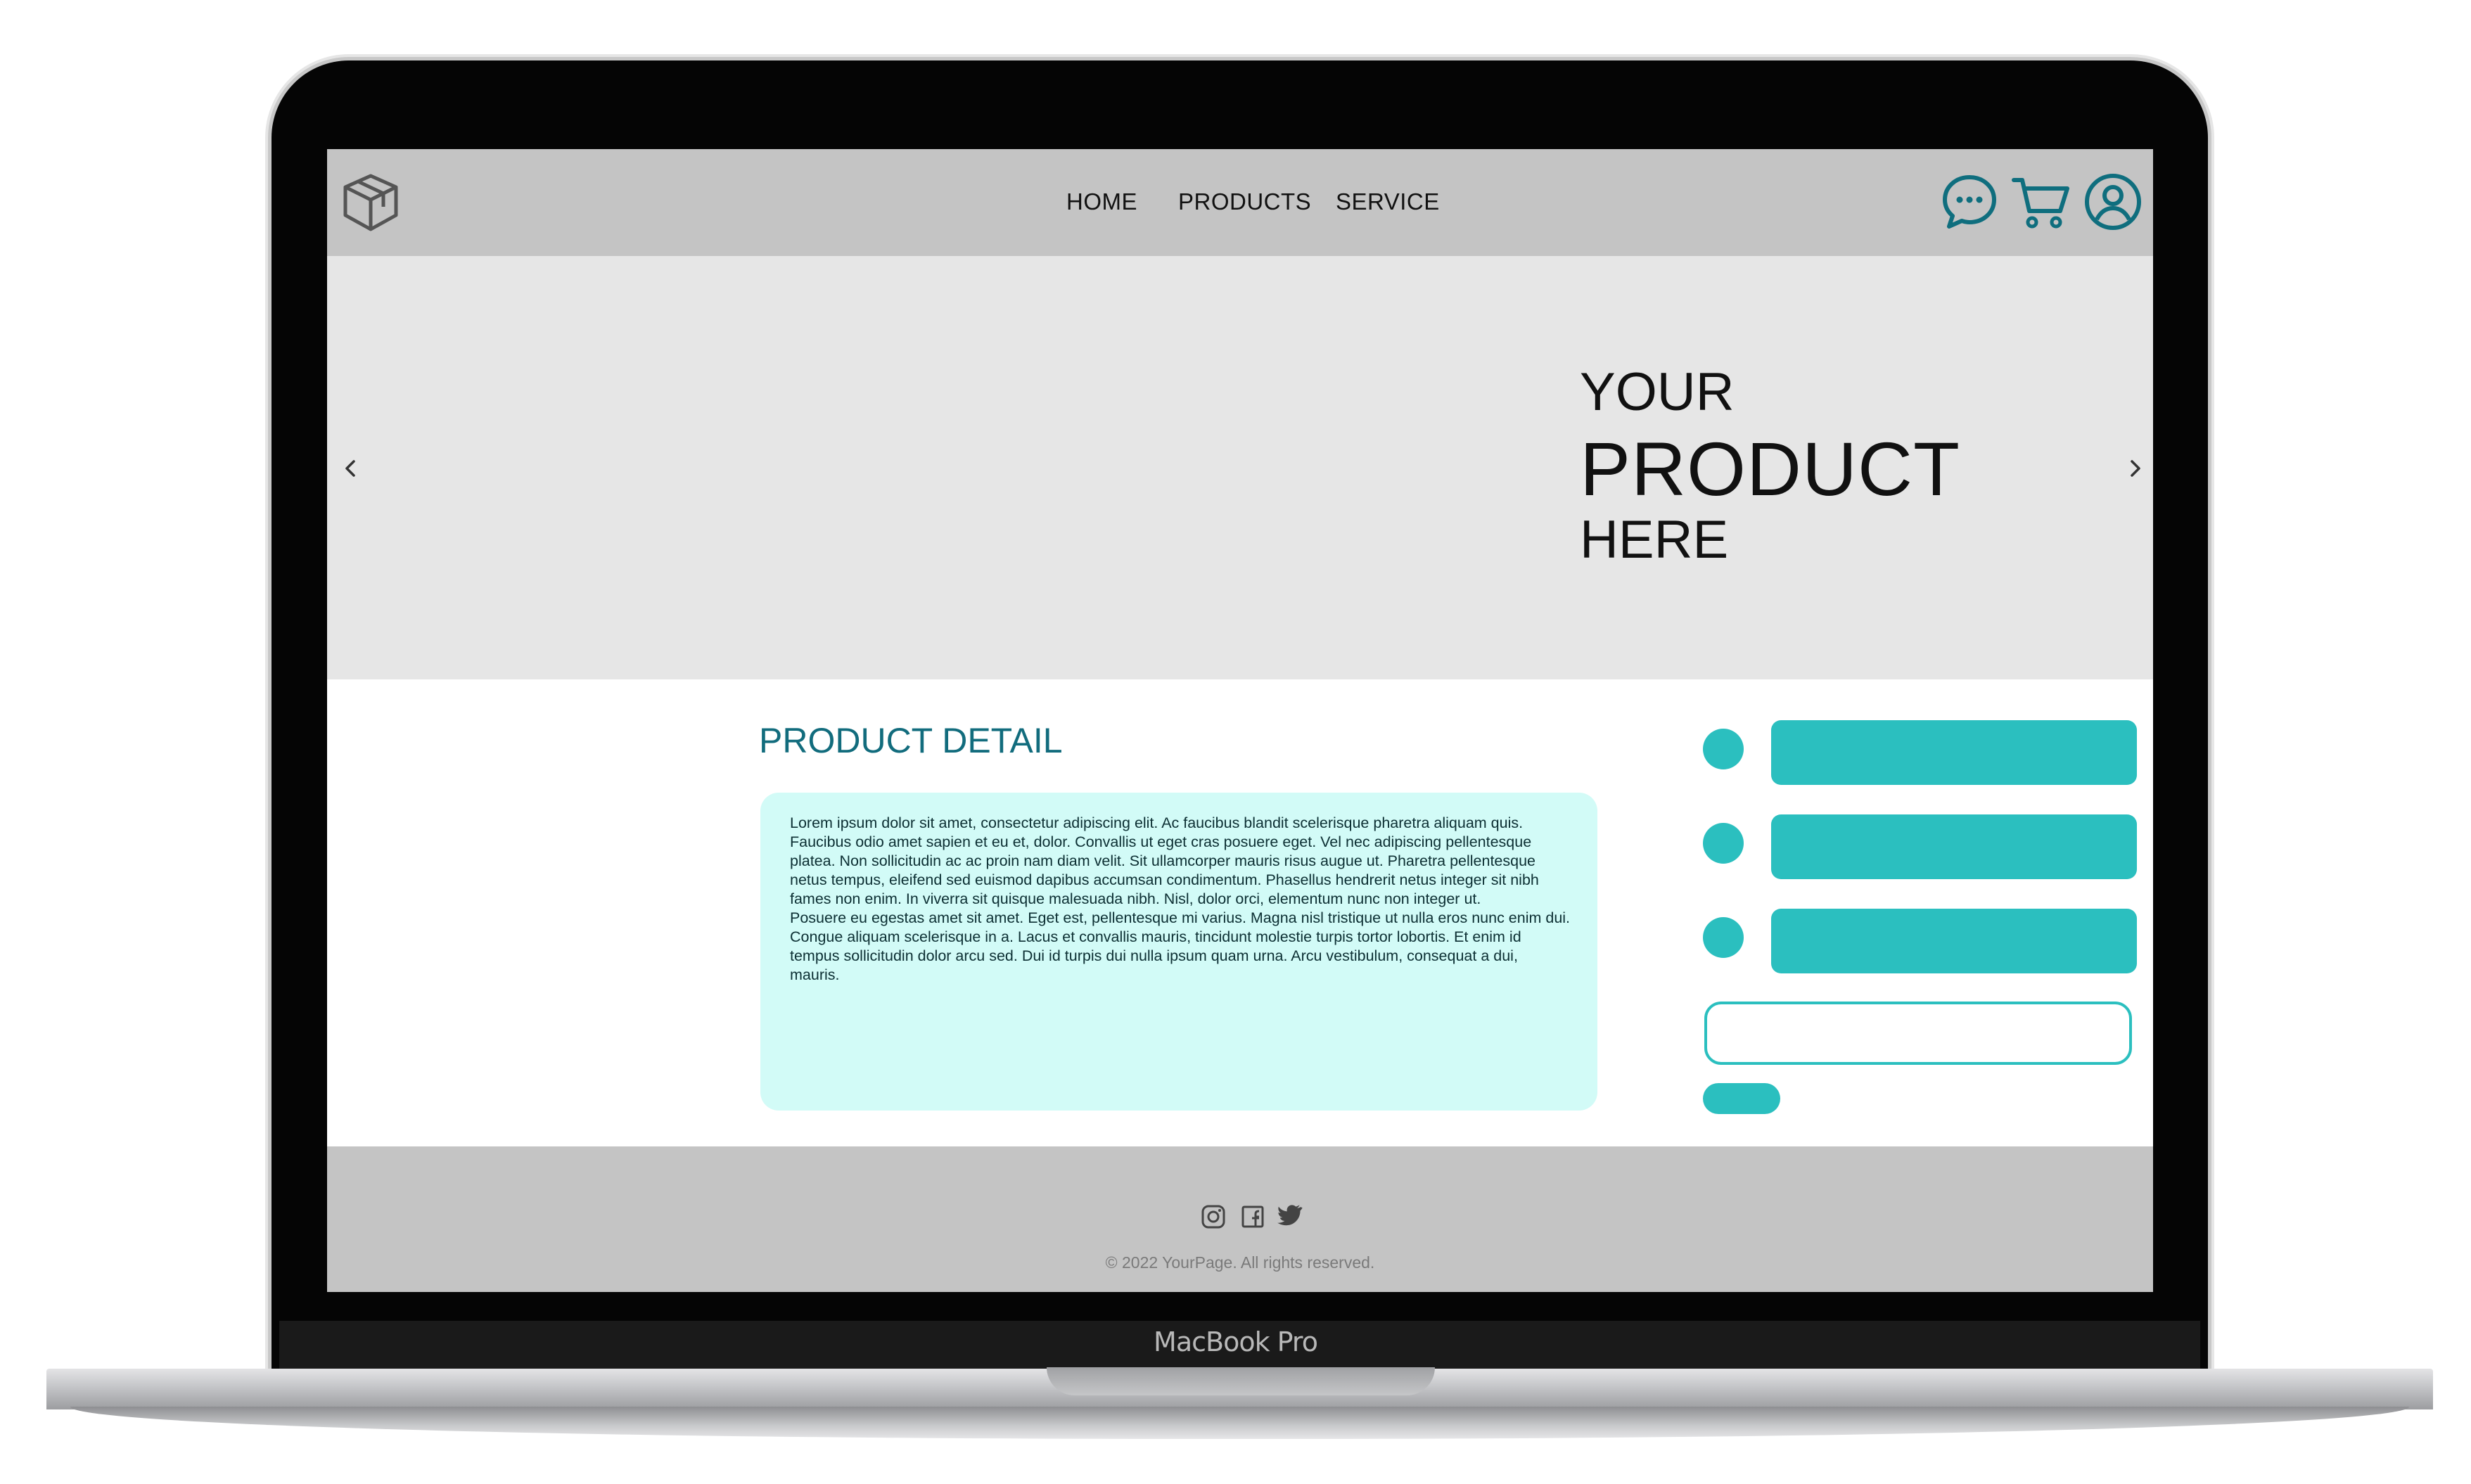  I want to click on footer: © 2022 YourPage. All rights reserved., so click(1240, 1219).